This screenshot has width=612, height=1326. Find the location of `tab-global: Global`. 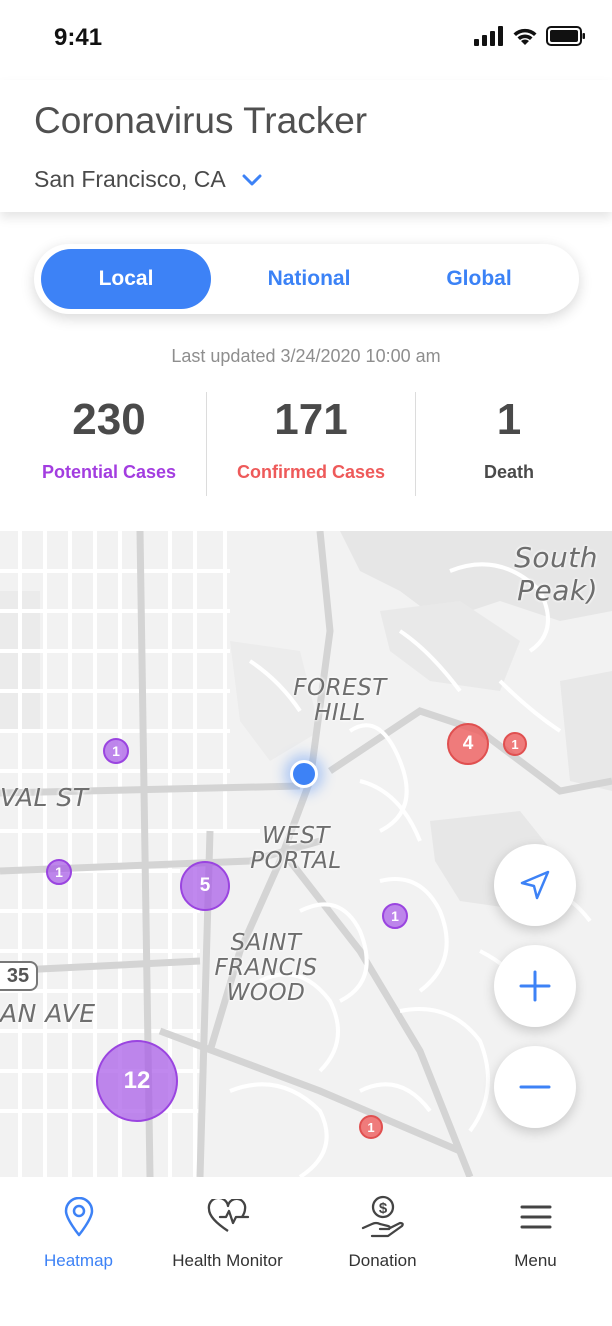

tab-global: Global is located at coordinates (479, 279).